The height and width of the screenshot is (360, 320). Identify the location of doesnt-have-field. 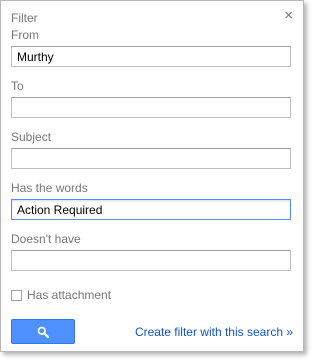
(151, 260).